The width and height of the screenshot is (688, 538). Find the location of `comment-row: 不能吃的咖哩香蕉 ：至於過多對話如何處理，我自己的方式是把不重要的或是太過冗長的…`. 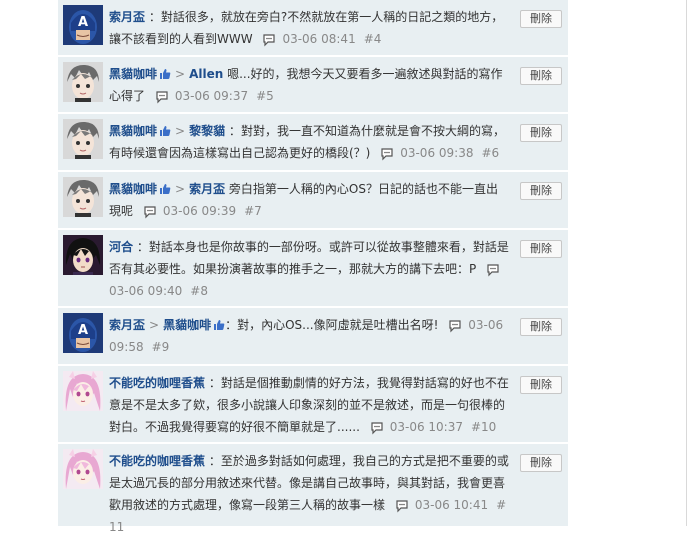

comment-row: 不能吃的咖哩香蕉 ：至於過多對話如何處理，我自己的方式是把不重要的或是太過冗長的… is located at coordinates (313, 489).